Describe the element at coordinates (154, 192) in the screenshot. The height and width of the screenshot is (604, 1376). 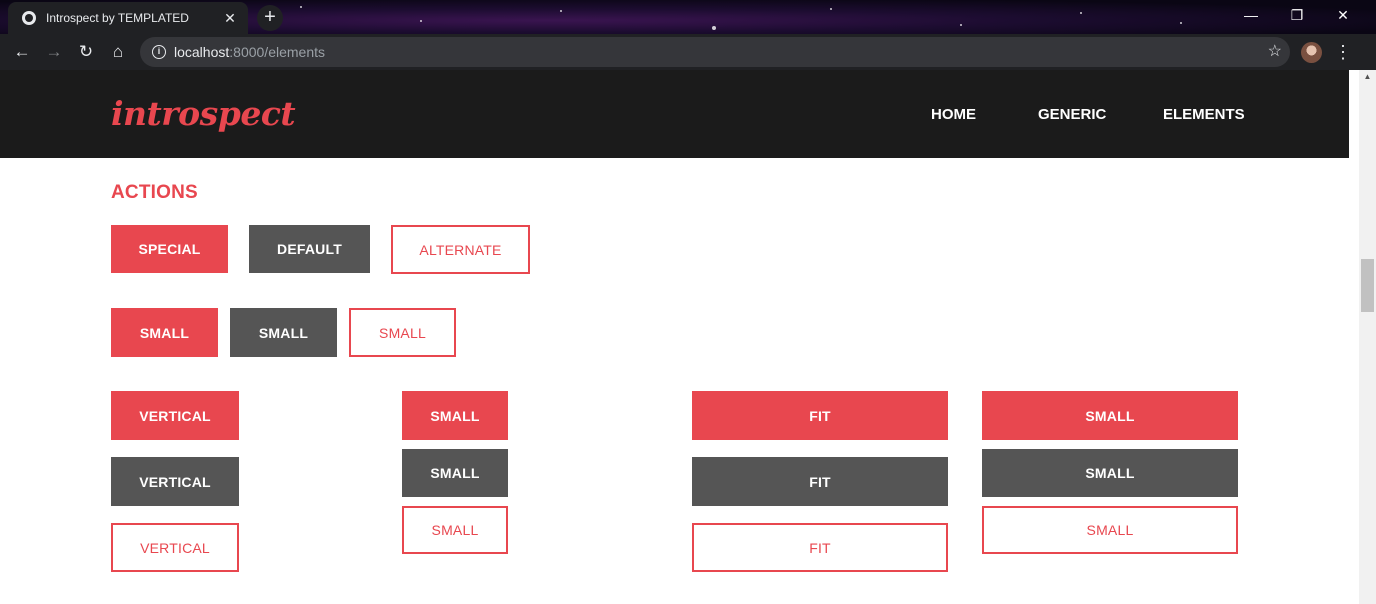
I see `section-title: ACTIONS` at that location.